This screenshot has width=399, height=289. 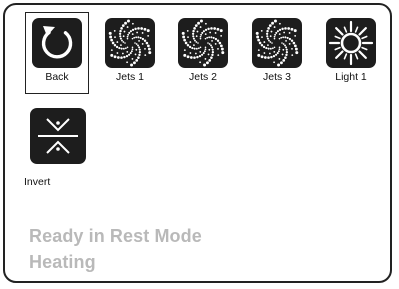 I want to click on invert-icon, so click(x=58, y=136).